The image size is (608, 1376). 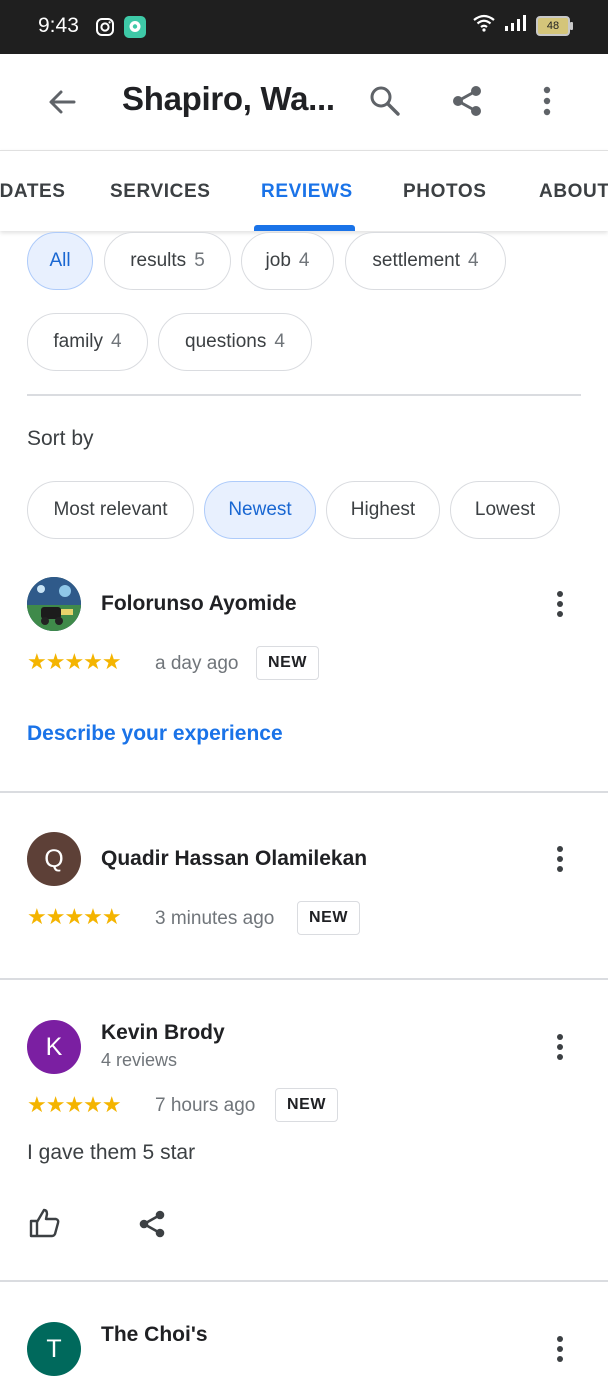 I want to click on chip-label: All, so click(x=60, y=260).